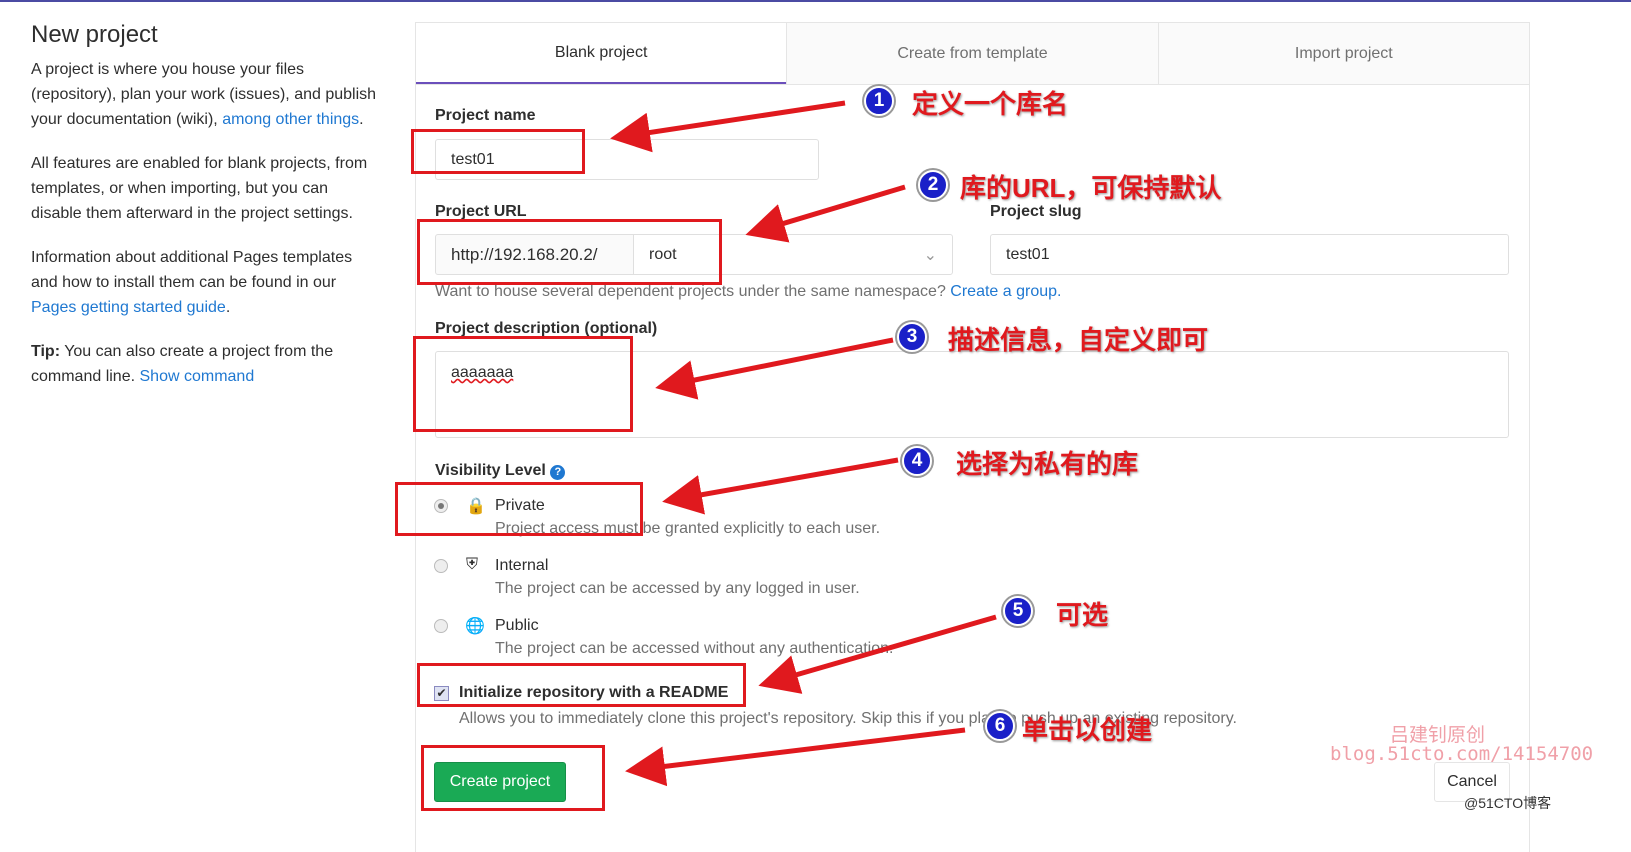 This screenshot has height=852, width=1631. What do you see at coordinates (990, 104) in the screenshot?
I see `annotation-1: 定义一个库名` at bounding box center [990, 104].